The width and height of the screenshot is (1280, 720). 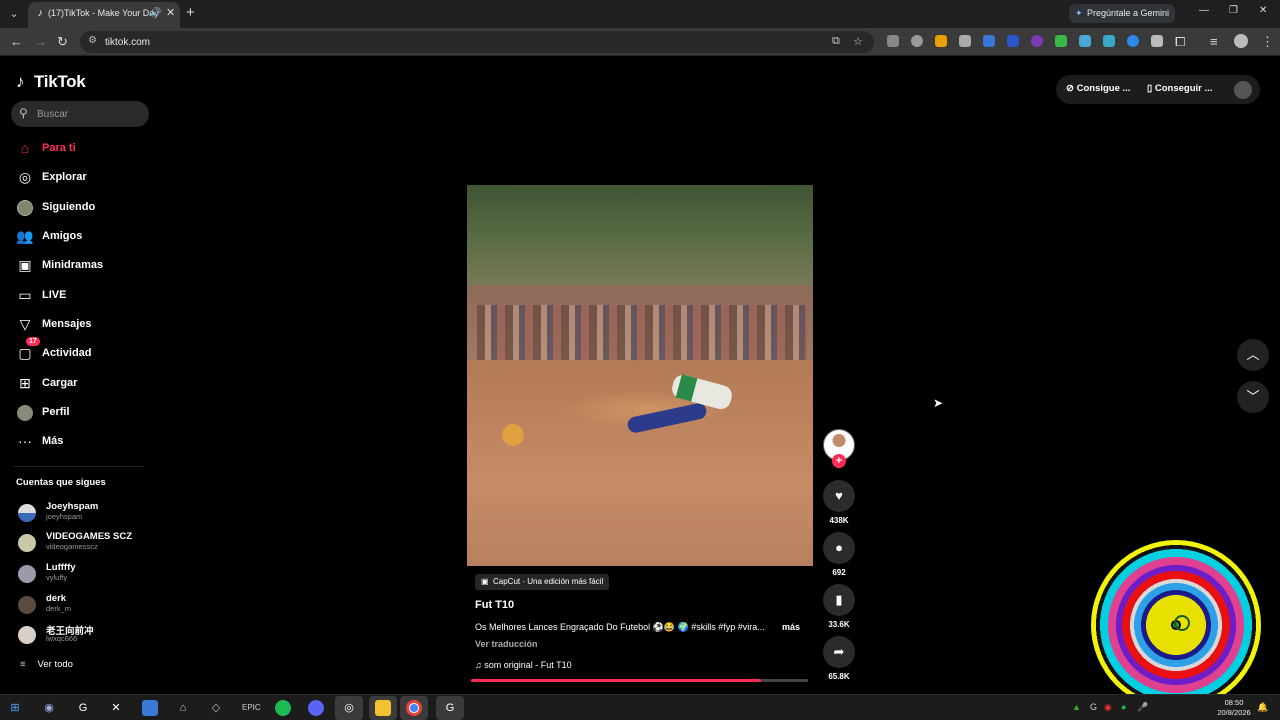 What do you see at coordinates (1253, 355) in the screenshot?
I see `previous-video-button: ︿` at bounding box center [1253, 355].